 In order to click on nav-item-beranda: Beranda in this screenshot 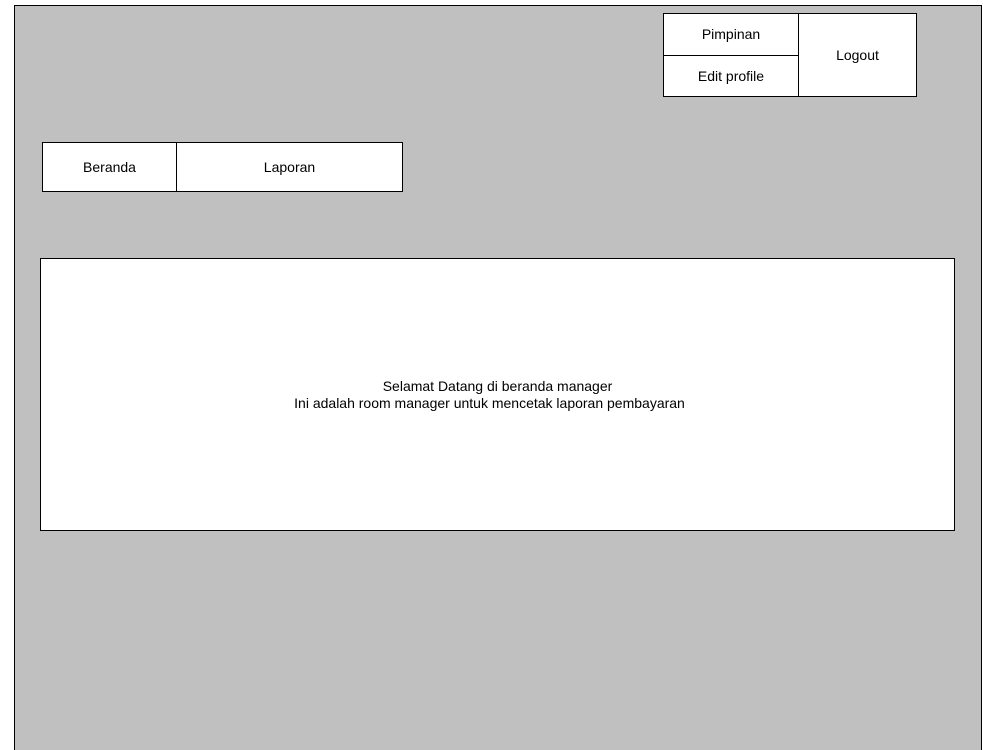, I will do `click(110, 167)`.